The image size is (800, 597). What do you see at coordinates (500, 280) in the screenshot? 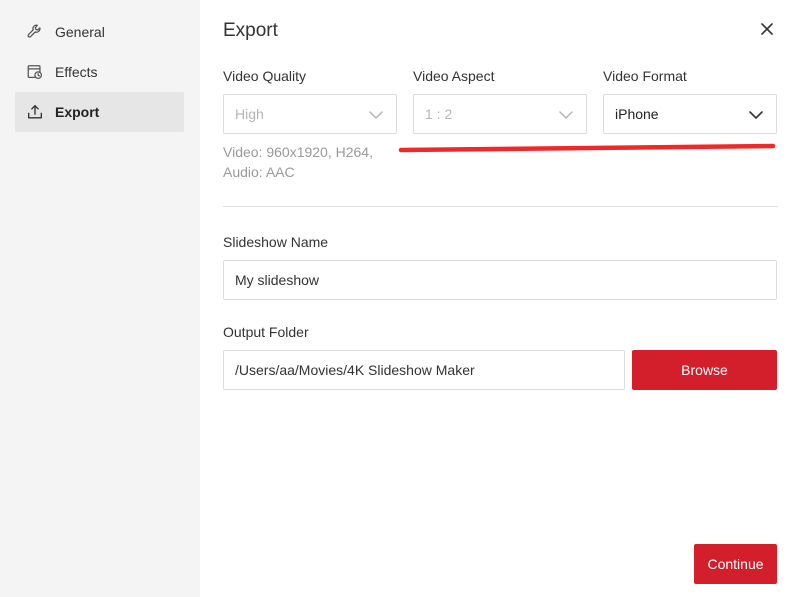
I see `slideshow-name-input: My slideshow` at bounding box center [500, 280].